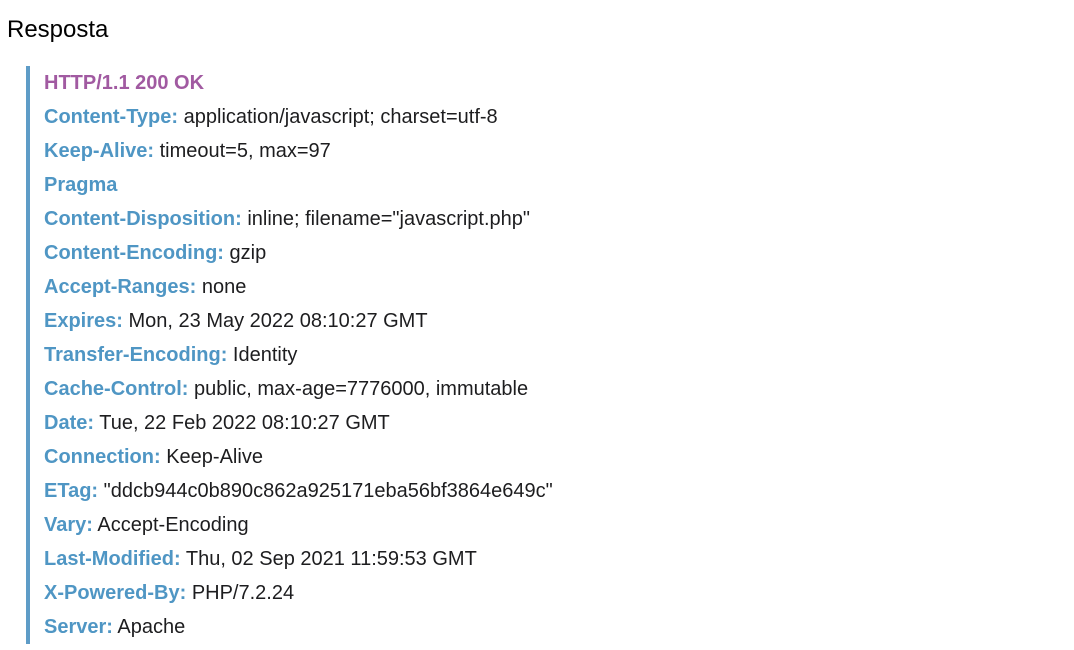  Describe the element at coordinates (134, 253) in the screenshot. I see `header-name: Content-Encoding:` at that location.